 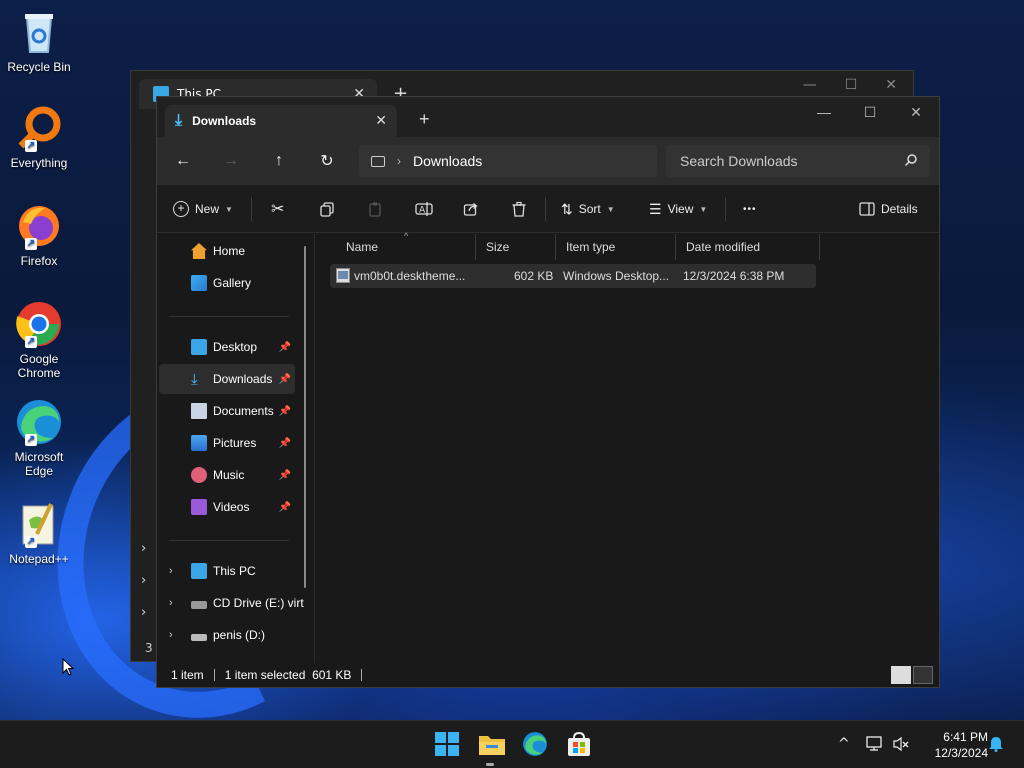 What do you see at coordinates (187, 675) in the screenshot?
I see `status-item-count: 1 item` at bounding box center [187, 675].